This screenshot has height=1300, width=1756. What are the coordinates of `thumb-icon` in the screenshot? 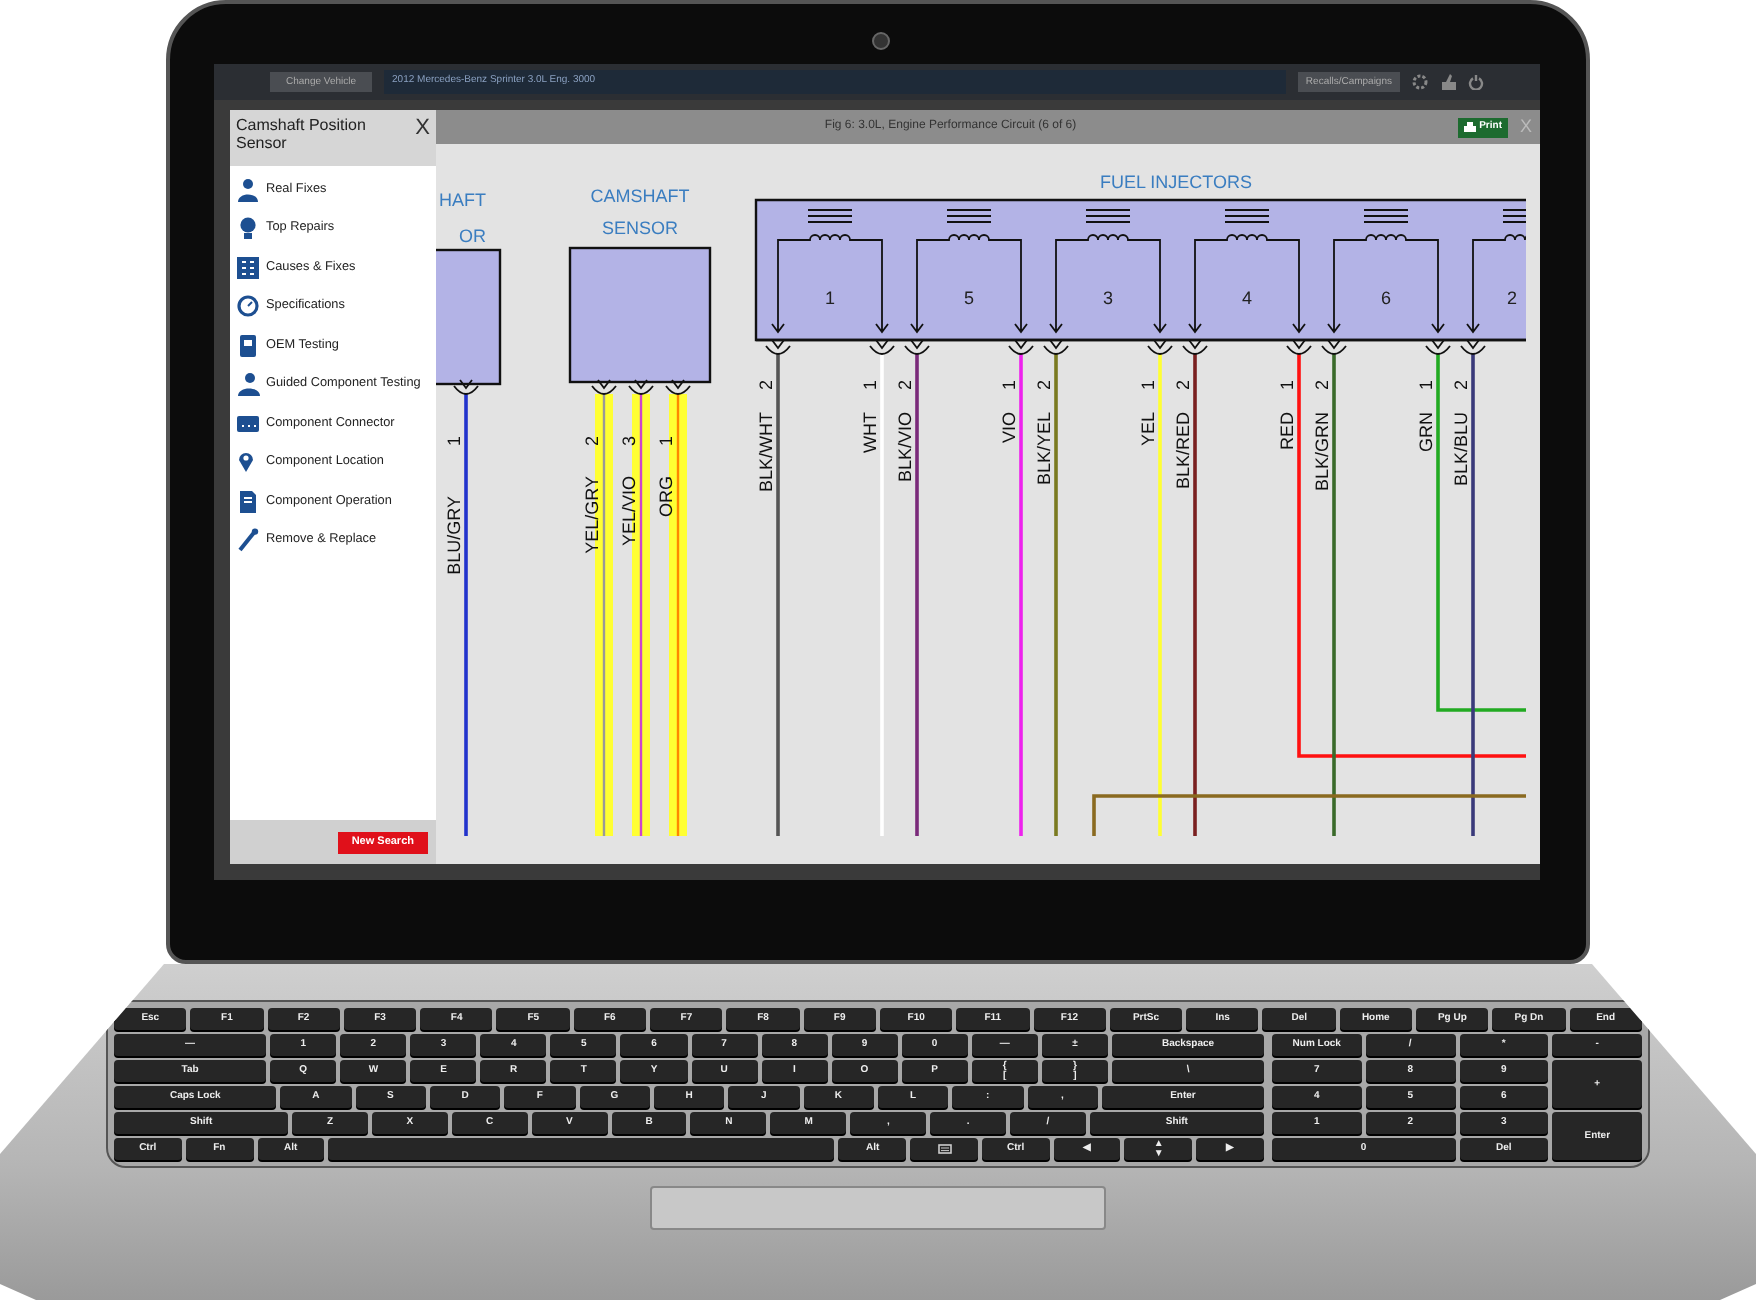 It's located at (1448, 82).